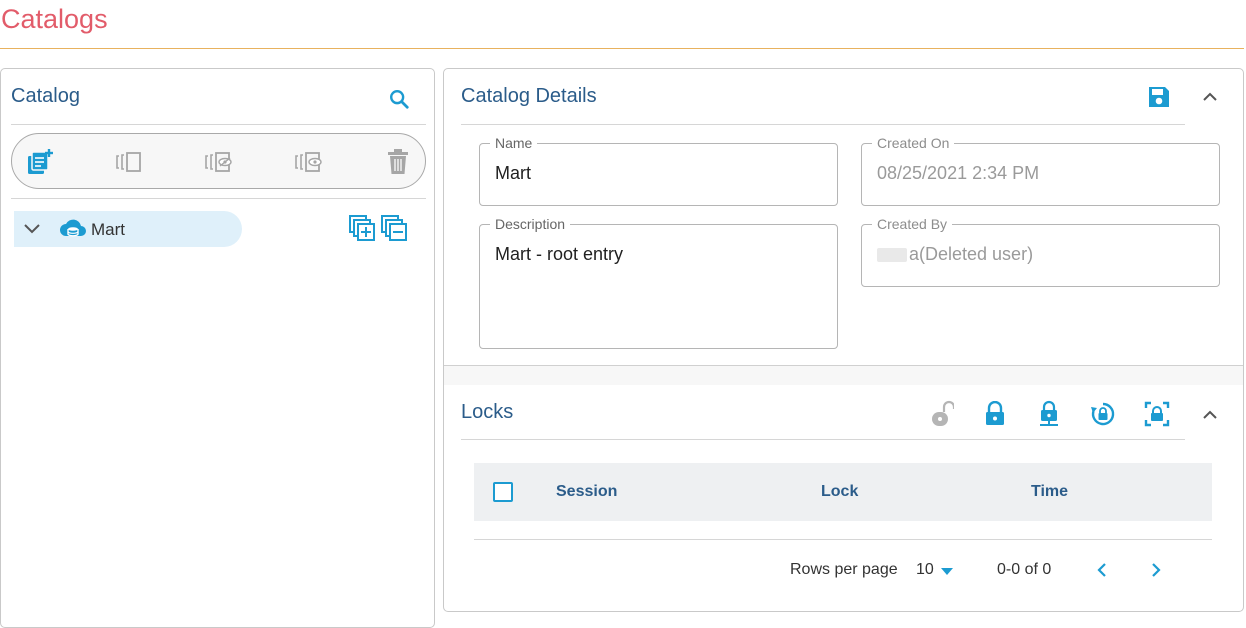 This screenshot has width=1246, height=628. Describe the element at coordinates (129, 162) in the screenshot. I see `version-icon` at that location.